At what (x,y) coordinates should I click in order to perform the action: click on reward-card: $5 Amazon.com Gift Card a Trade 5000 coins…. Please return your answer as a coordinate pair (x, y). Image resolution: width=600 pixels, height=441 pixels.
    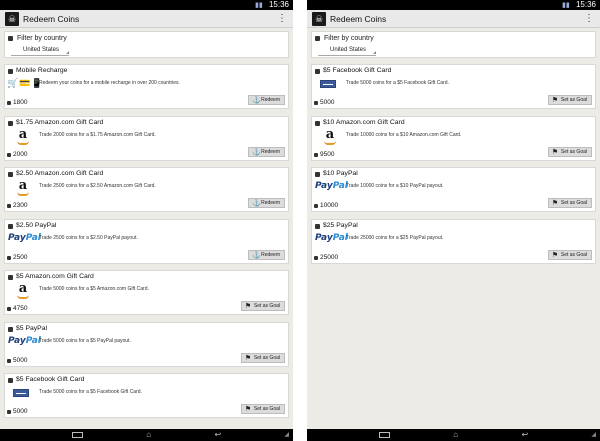
    Looking at the image, I should click on (146, 292).